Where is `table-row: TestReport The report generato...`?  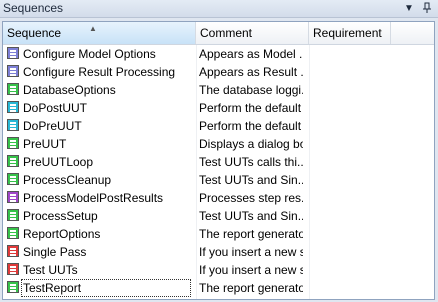 table-row: TestReport The report generato... is located at coordinates (218, 288).